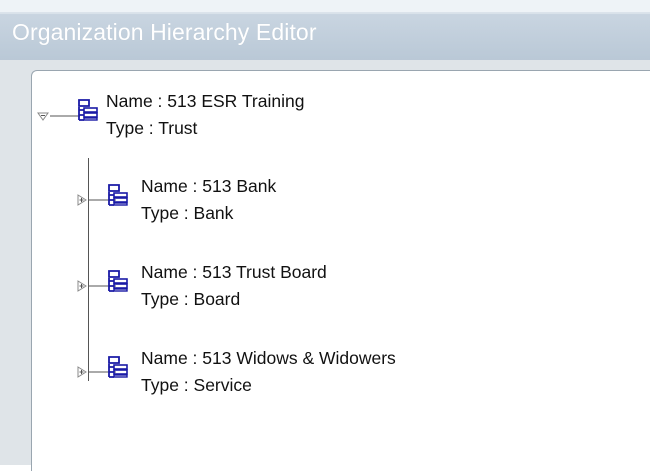 The width and height of the screenshot is (650, 471). What do you see at coordinates (164, 32) in the screenshot?
I see `window-title: Organization Hierarchy Editor` at bounding box center [164, 32].